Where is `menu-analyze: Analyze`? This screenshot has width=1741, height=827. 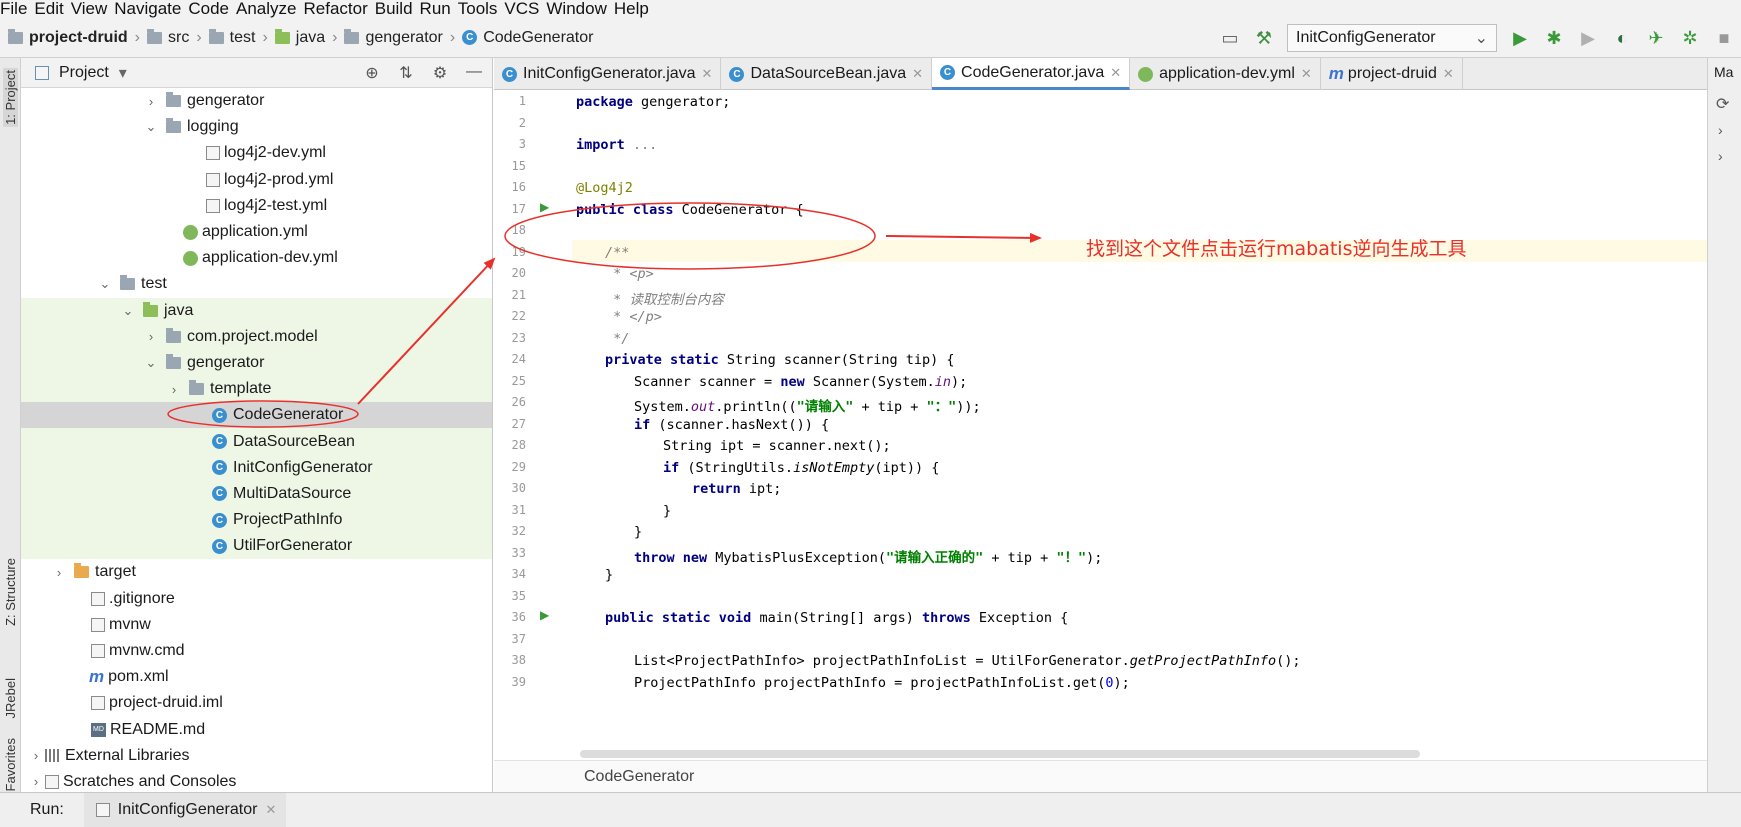 menu-analyze: Analyze is located at coordinates (269, 9).